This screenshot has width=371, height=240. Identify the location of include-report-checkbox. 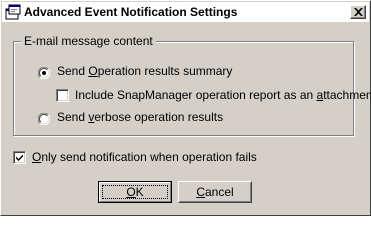
(62, 95).